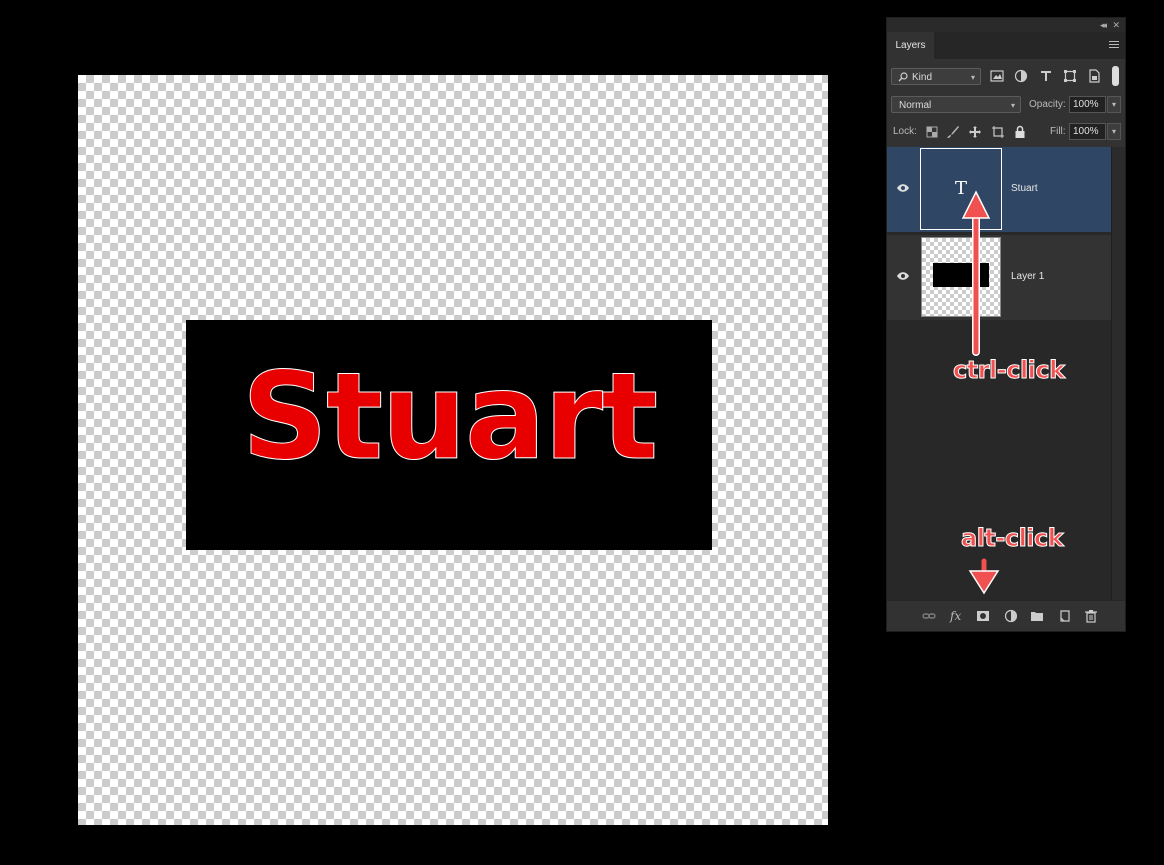 The width and height of the screenshot is (1164, 865). Describe the element at coordinates (997, 76) in the screenshot. I see `image-filter-icon` at that location.